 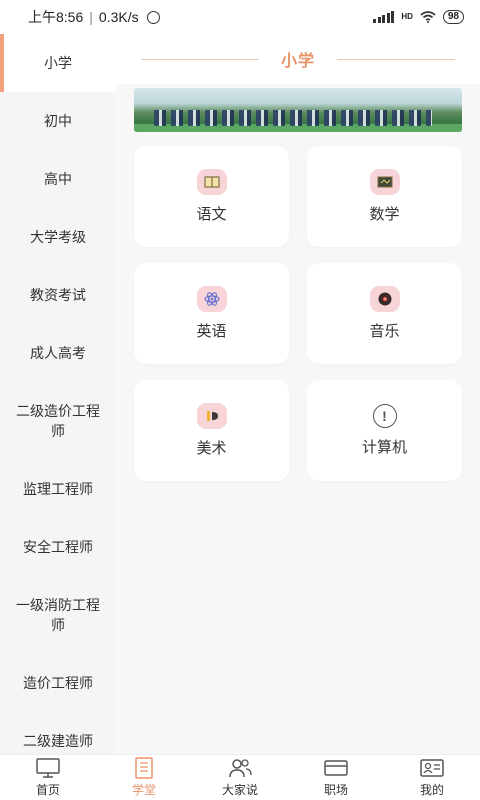 I want to click on subject-card-art: 美术, so click(x=211, y=430).